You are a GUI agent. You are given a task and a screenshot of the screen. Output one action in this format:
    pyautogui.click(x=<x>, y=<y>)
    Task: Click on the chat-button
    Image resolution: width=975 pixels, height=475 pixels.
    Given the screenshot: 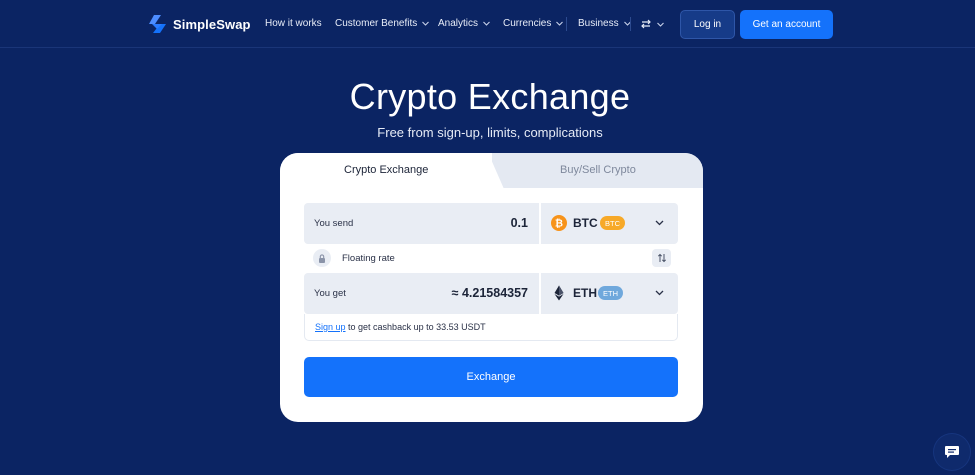 What is the action you would take?
    pyautogui.click(x=952, y=452)
    